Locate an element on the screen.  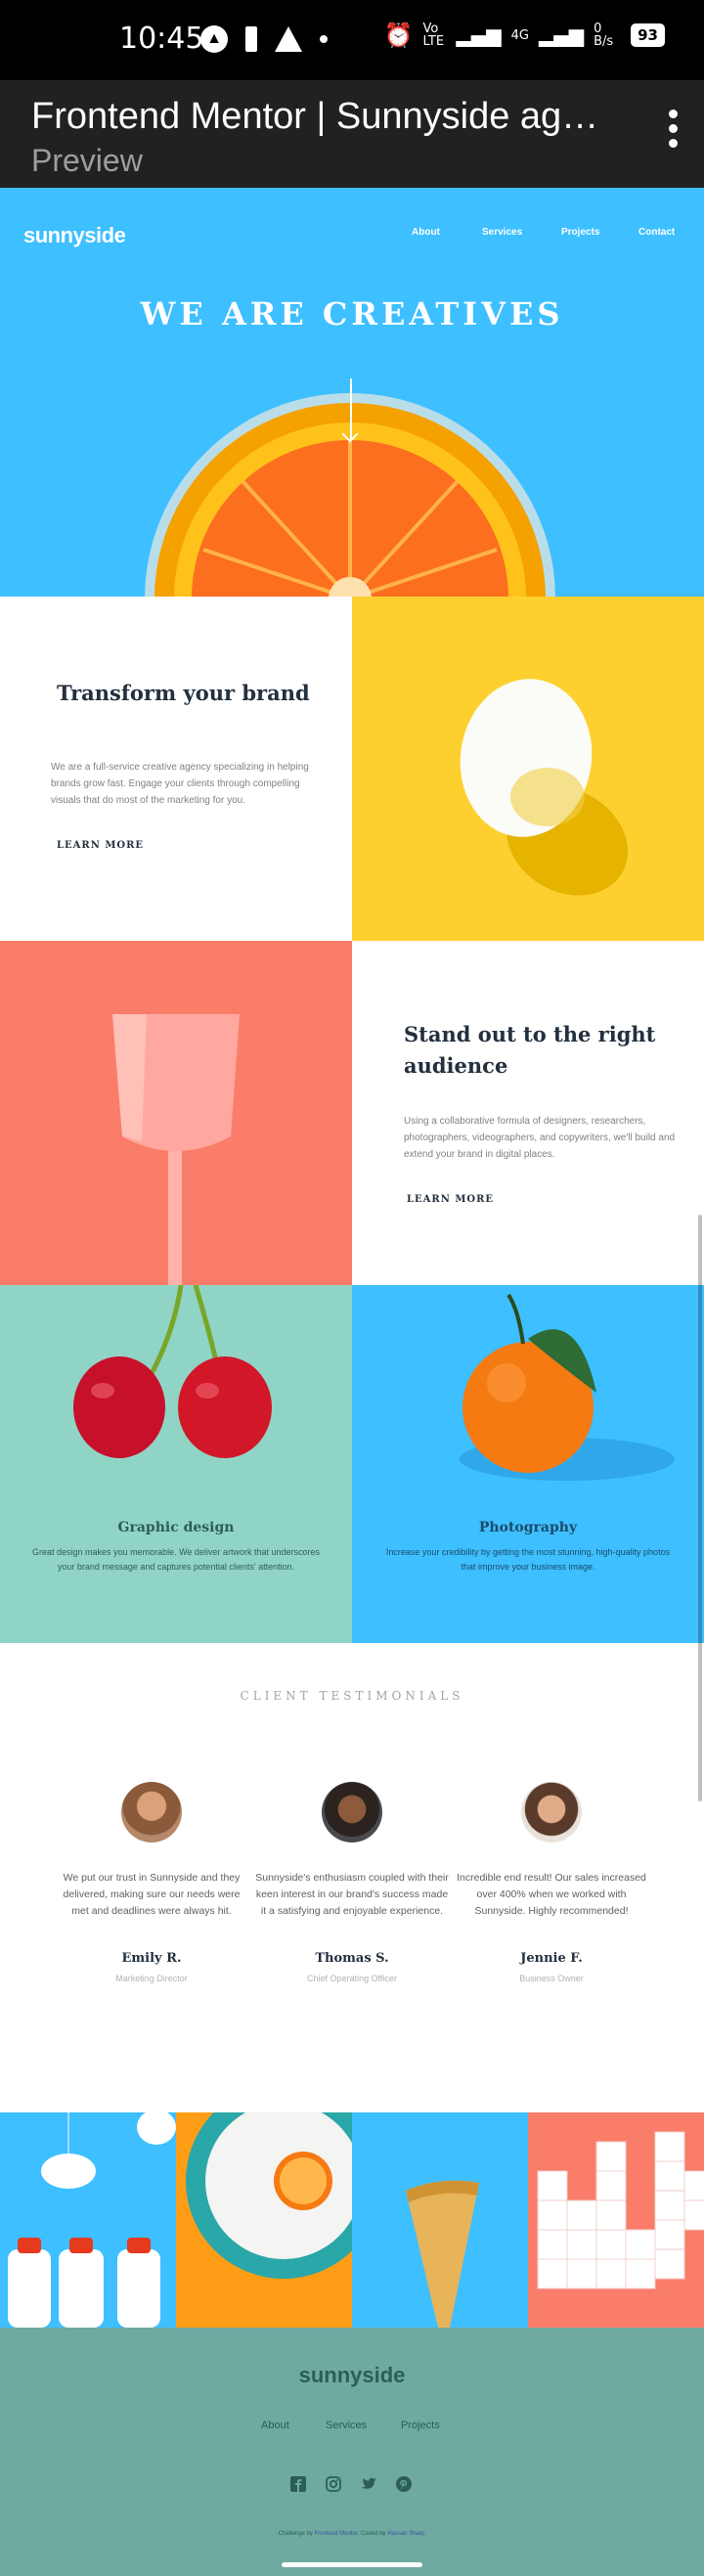
notification-app-icon: ▲ is located at coordinates (214, 39).